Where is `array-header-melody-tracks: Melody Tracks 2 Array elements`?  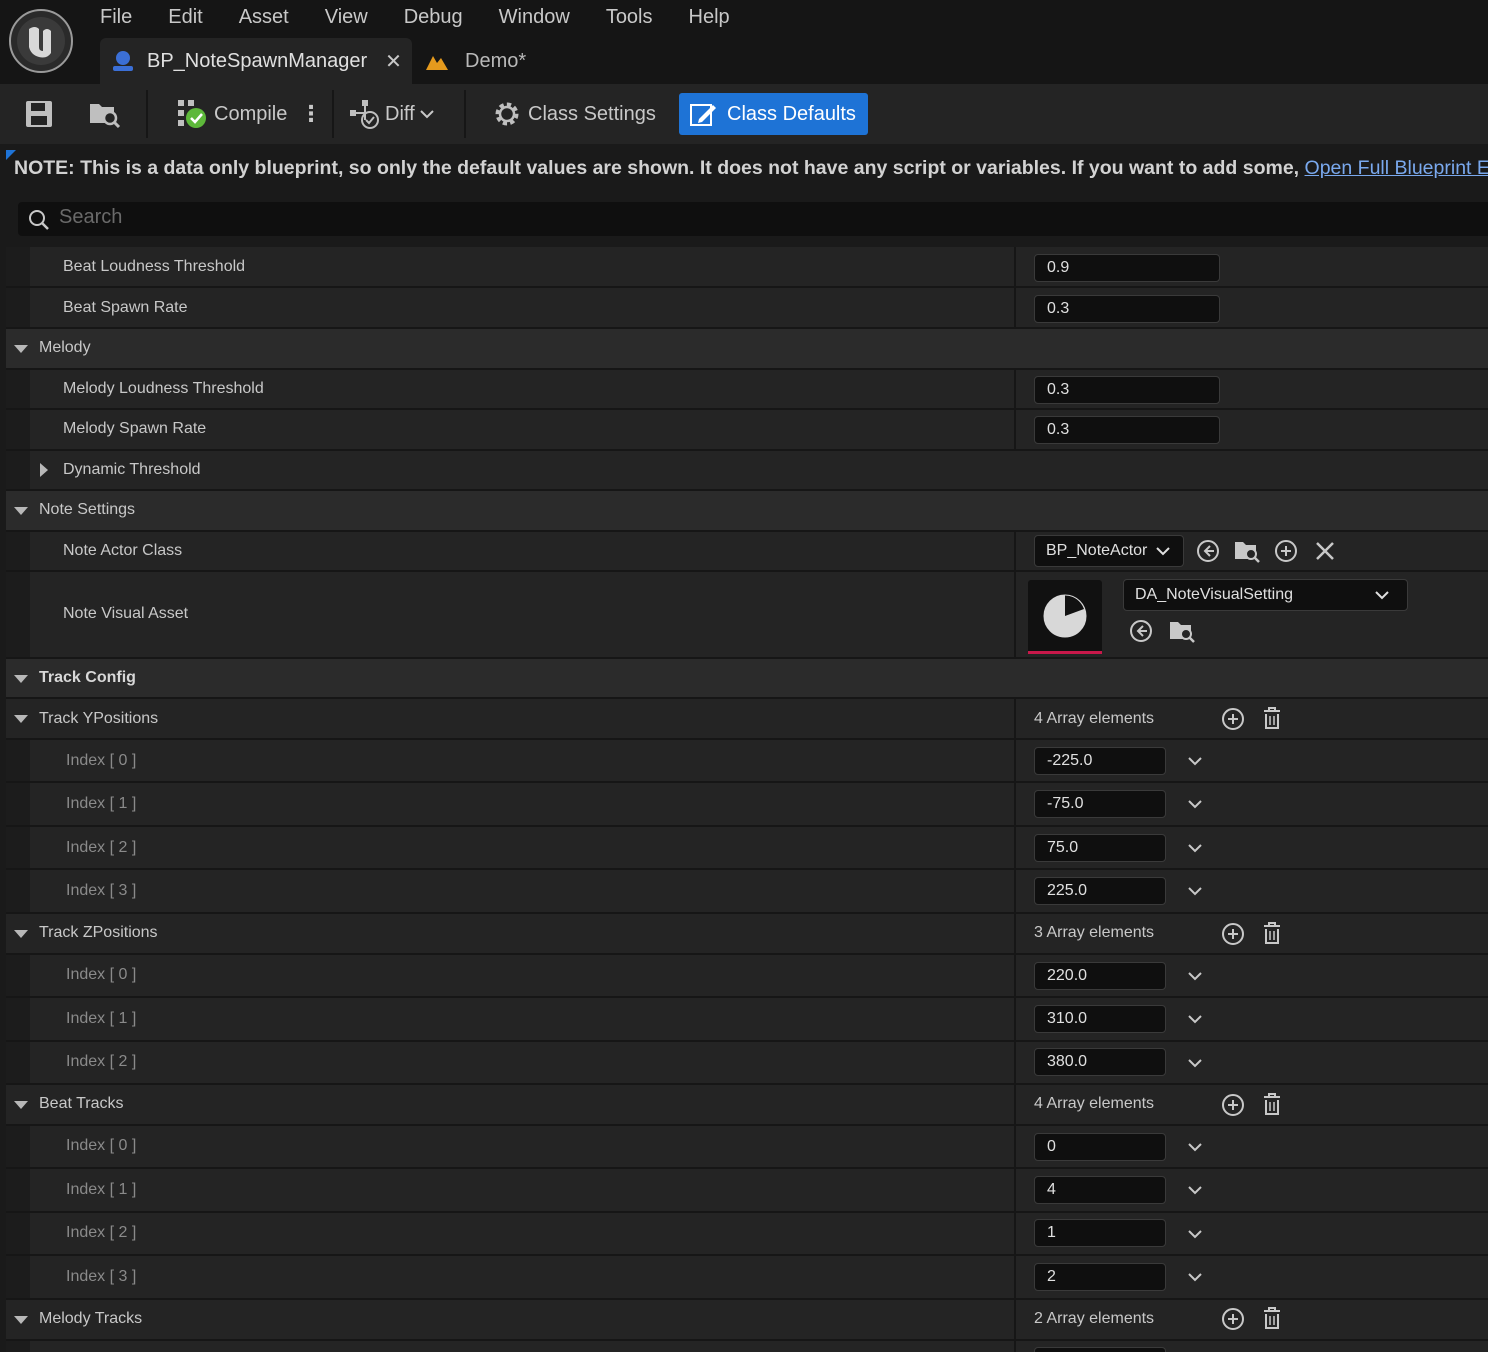
array-header-melody-tracks: Melody Tracks 2 Array elements is located at coordinates (747, 1320).